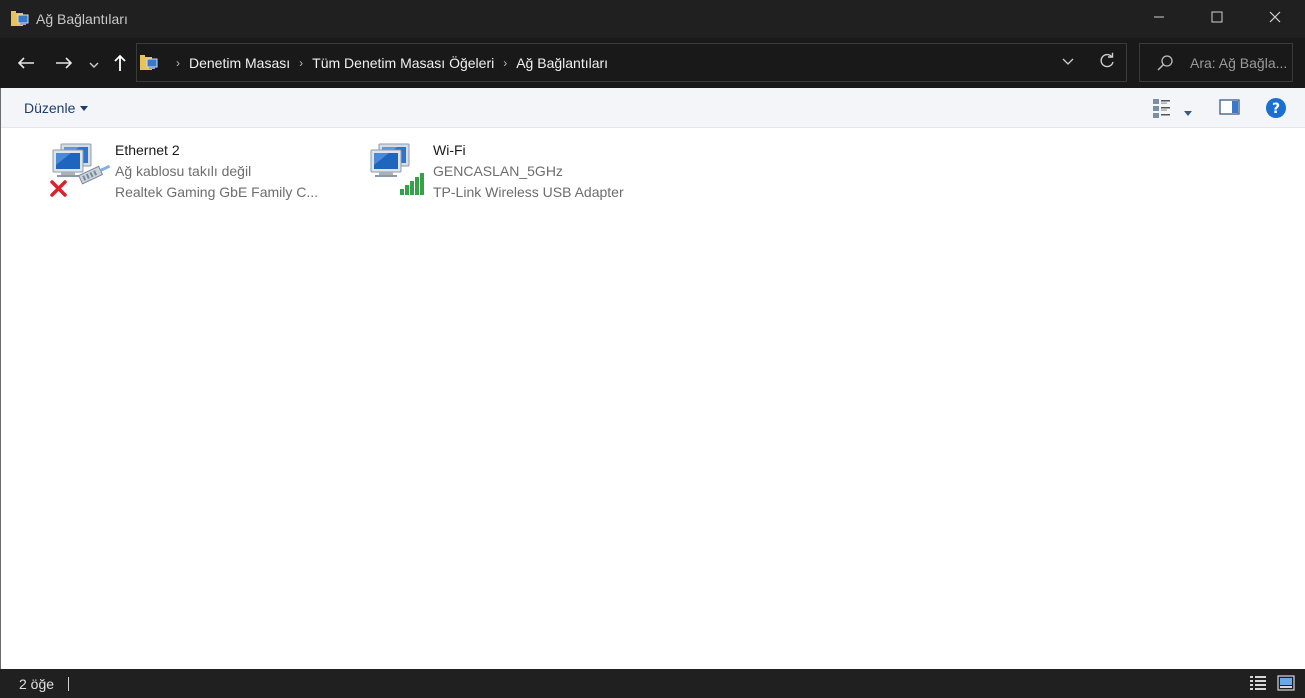  I want to click on address-history-button, so click(1068, 63).